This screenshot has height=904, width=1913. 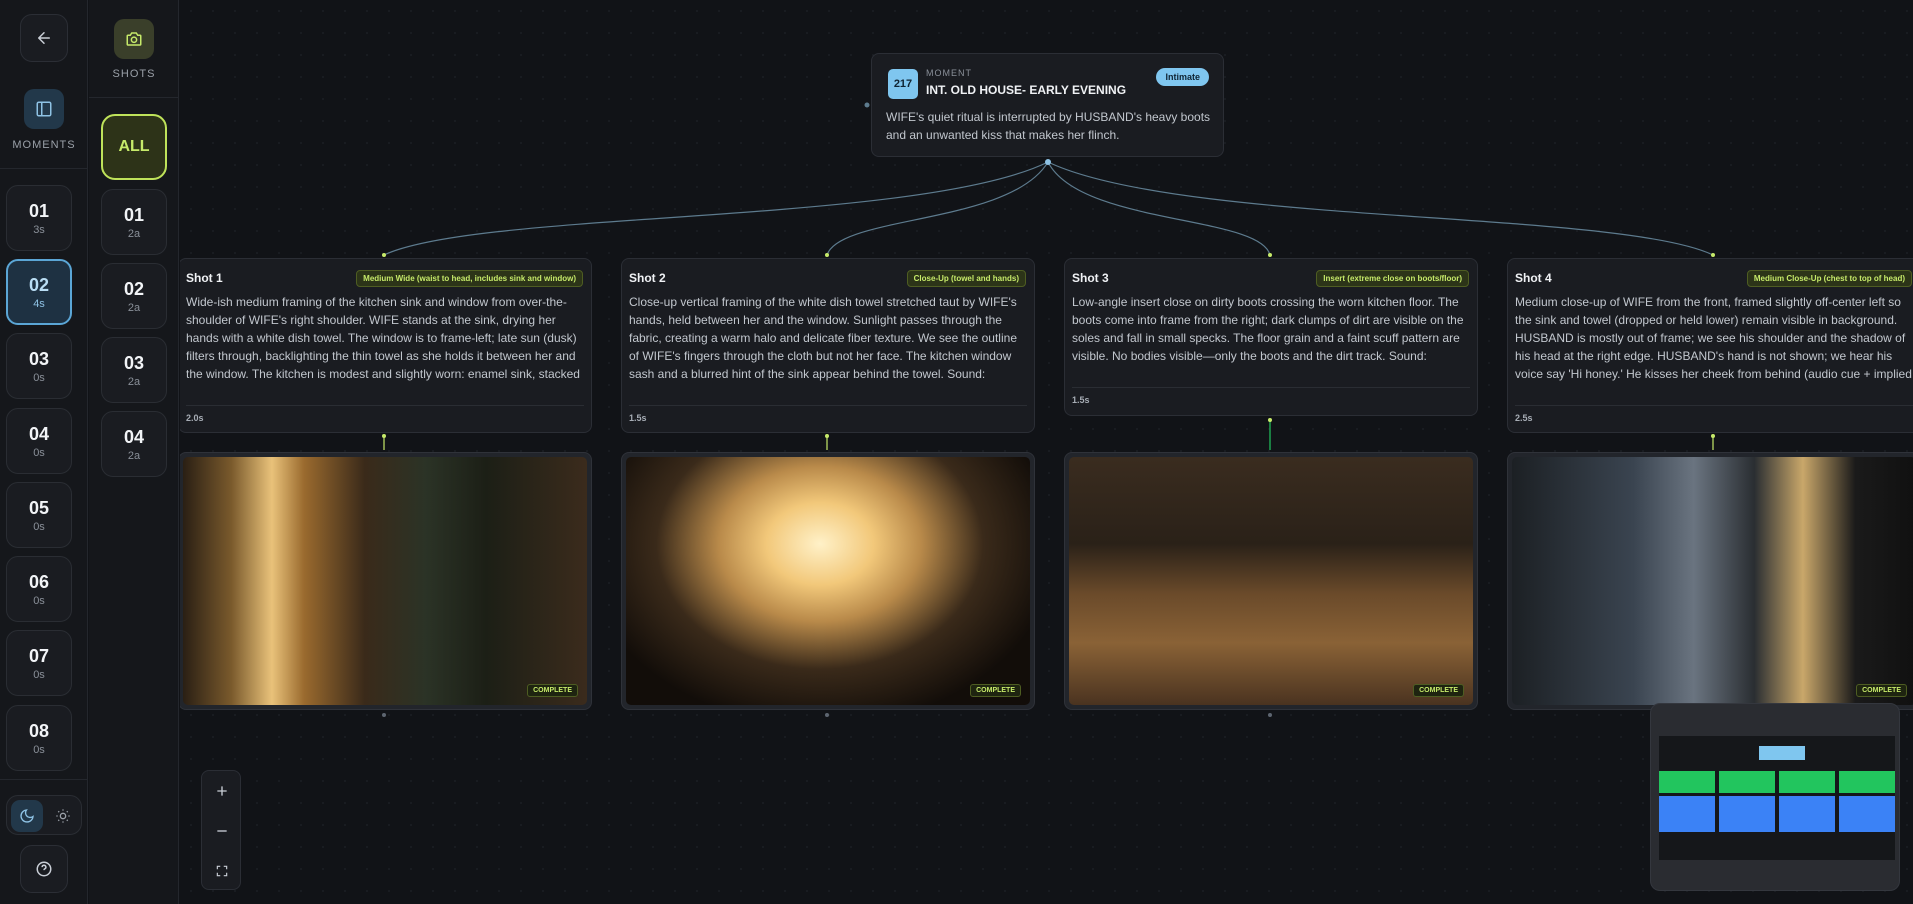 I want to click on shot-frame-1: COMPLETE, so click(x=386, y=581).